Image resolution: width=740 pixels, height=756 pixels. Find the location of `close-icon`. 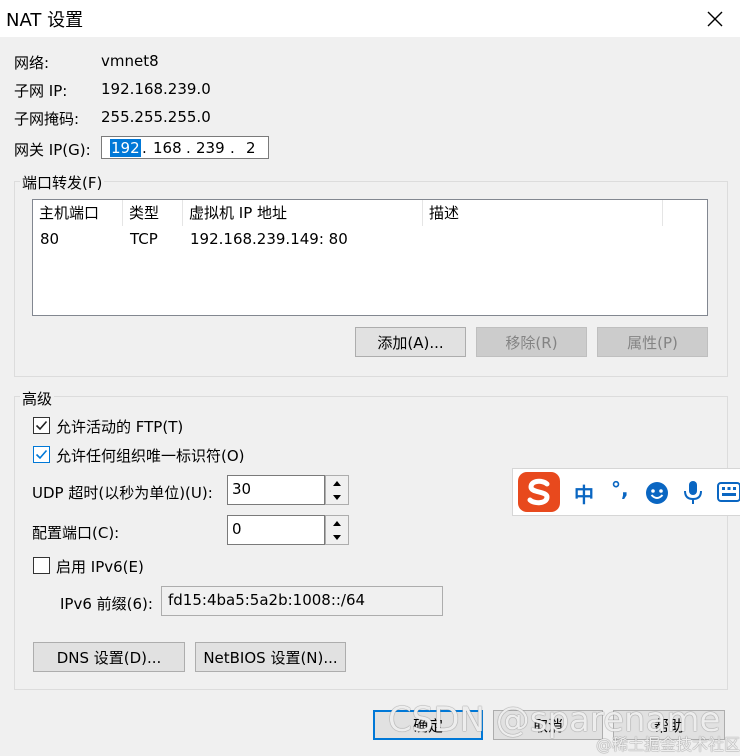

close-icon is located at coordinates (715, 18).